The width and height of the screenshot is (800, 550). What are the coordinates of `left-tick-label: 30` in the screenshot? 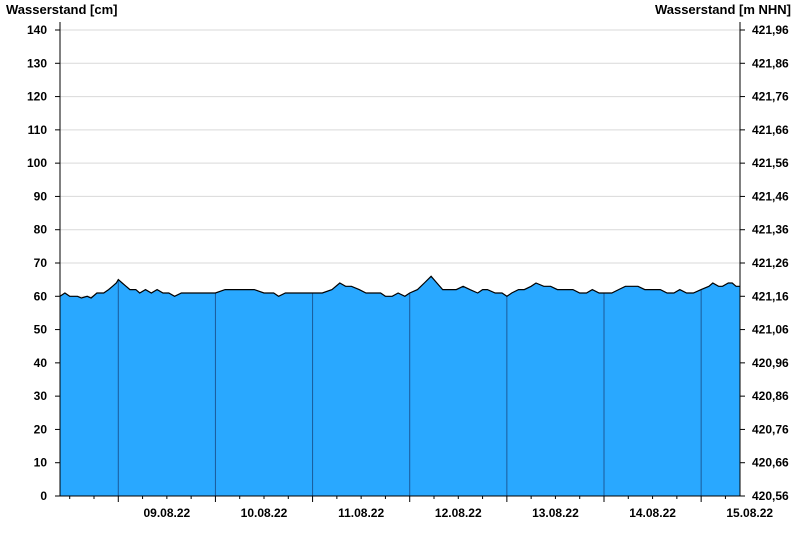 It's located at (41, 396).